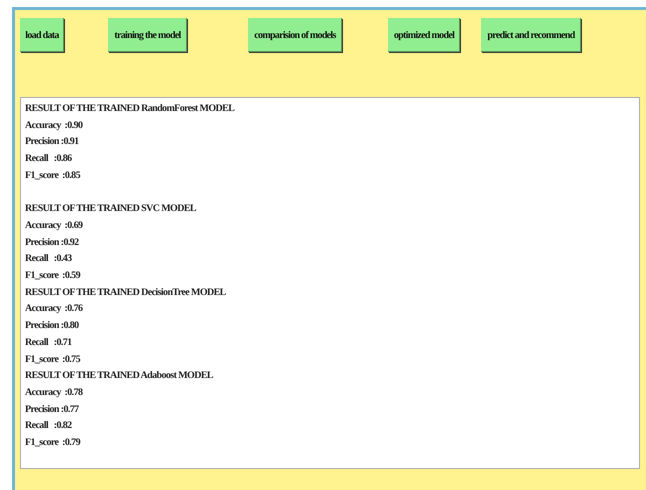 The width and height of the screenshot is (646, 490). I want to click on action-button: optimized model, so click(424, 35).